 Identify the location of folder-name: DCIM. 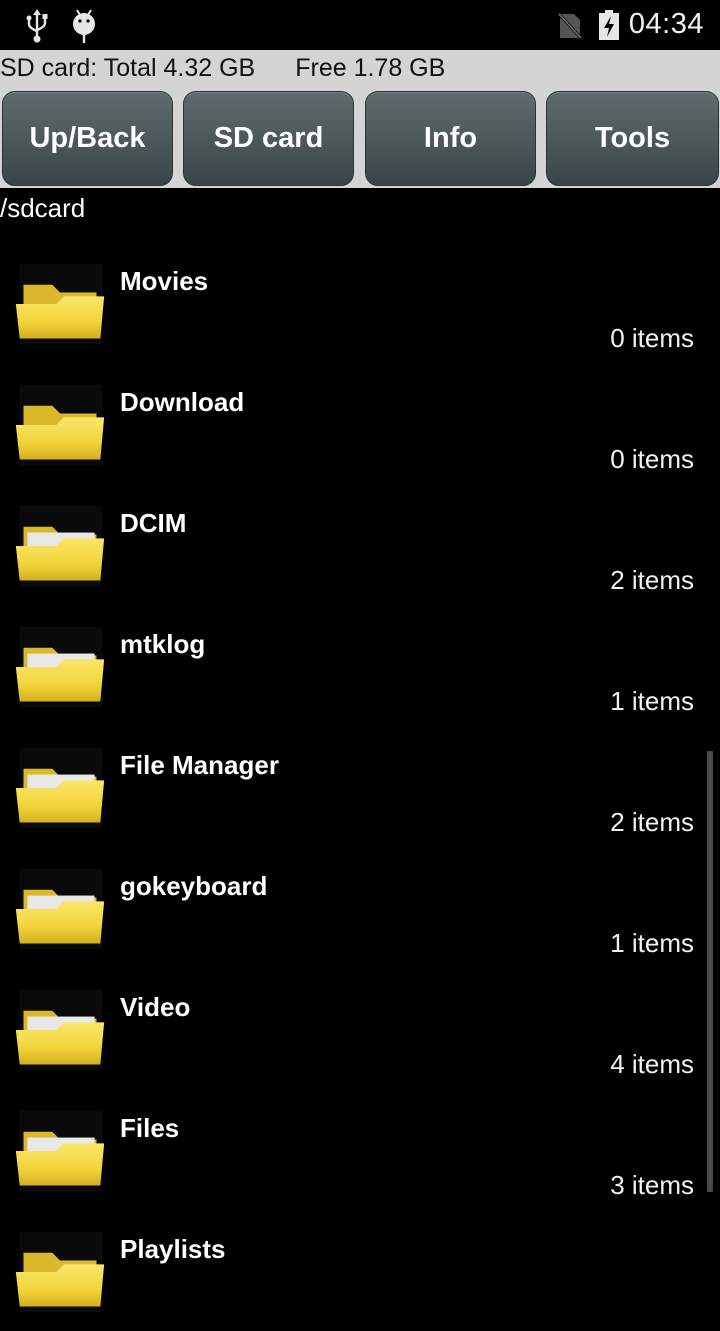
(153, 523).